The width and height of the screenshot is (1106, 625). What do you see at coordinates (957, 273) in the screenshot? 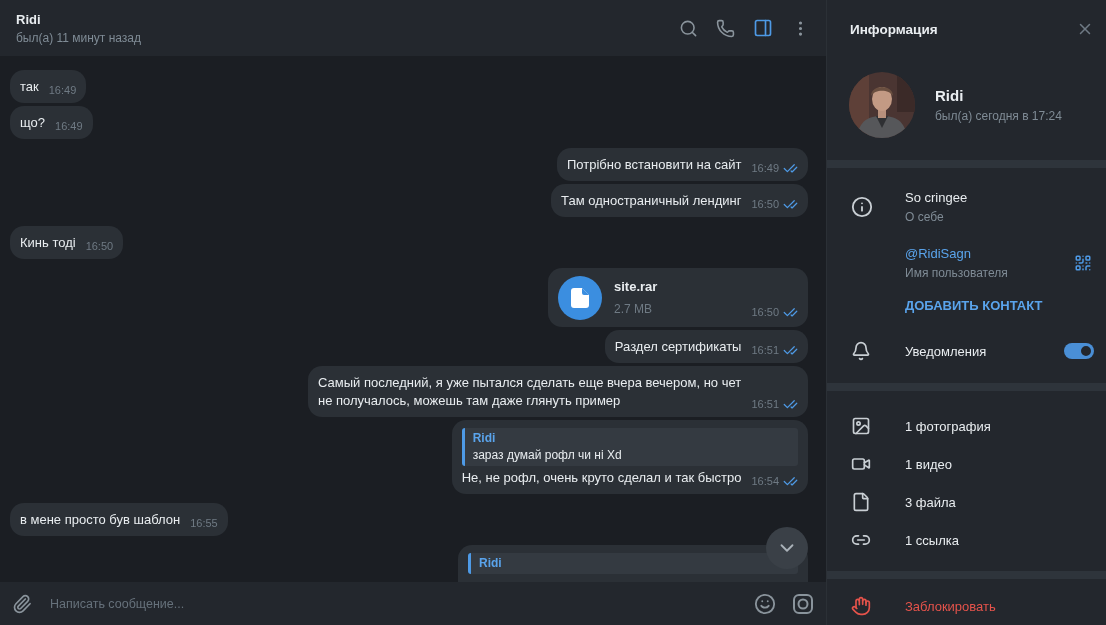
I see `username-label: Имя пользователя` at bounding box center [957, 273].